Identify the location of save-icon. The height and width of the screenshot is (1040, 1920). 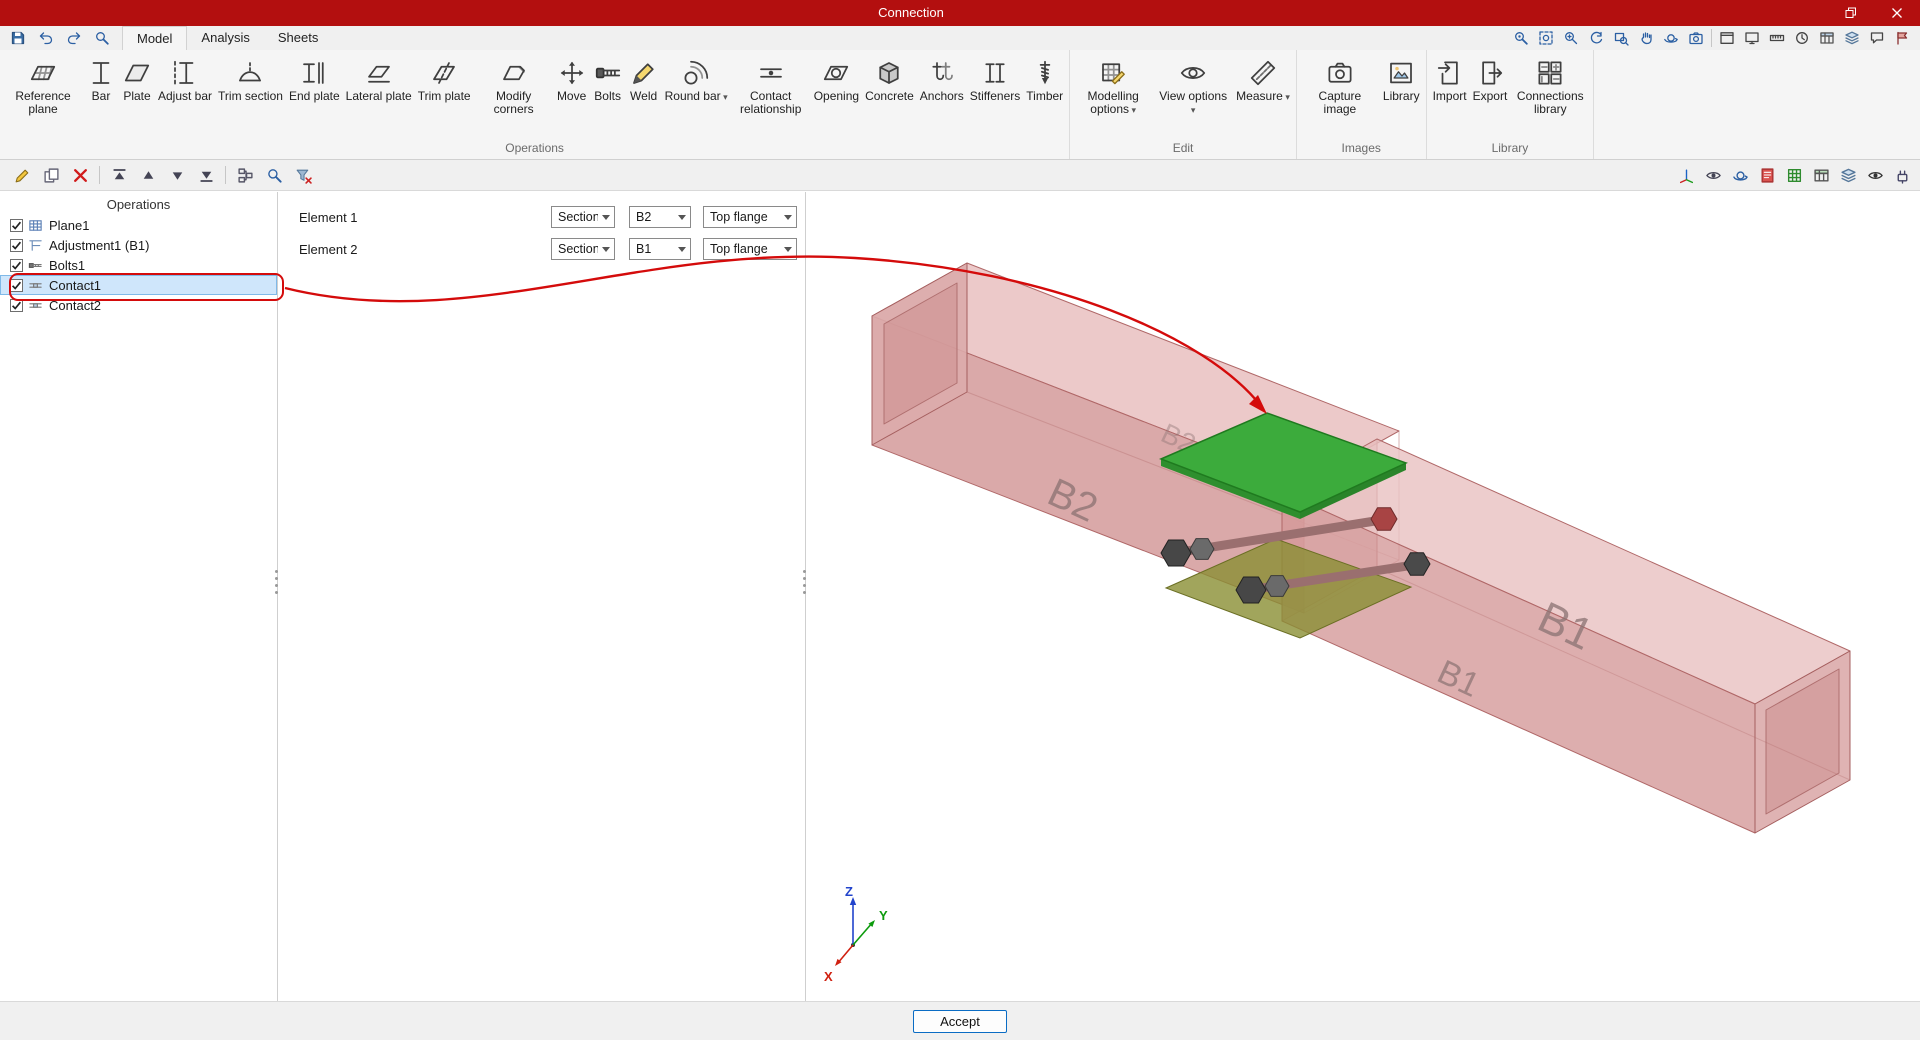
(18, 38).